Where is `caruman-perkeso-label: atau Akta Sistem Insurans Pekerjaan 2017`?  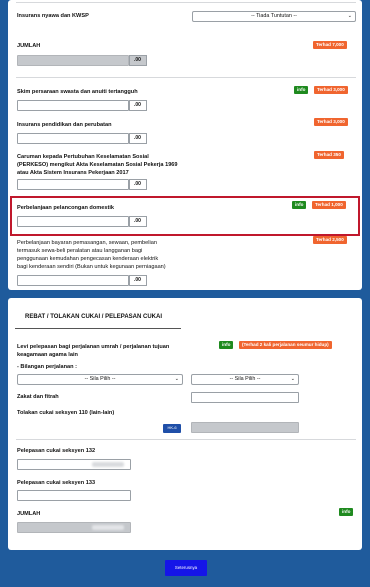 caruman-perkeso-label: atau Akta Sistem Insurans Pekerjaan 2017 is located at coordinates (73, 173).